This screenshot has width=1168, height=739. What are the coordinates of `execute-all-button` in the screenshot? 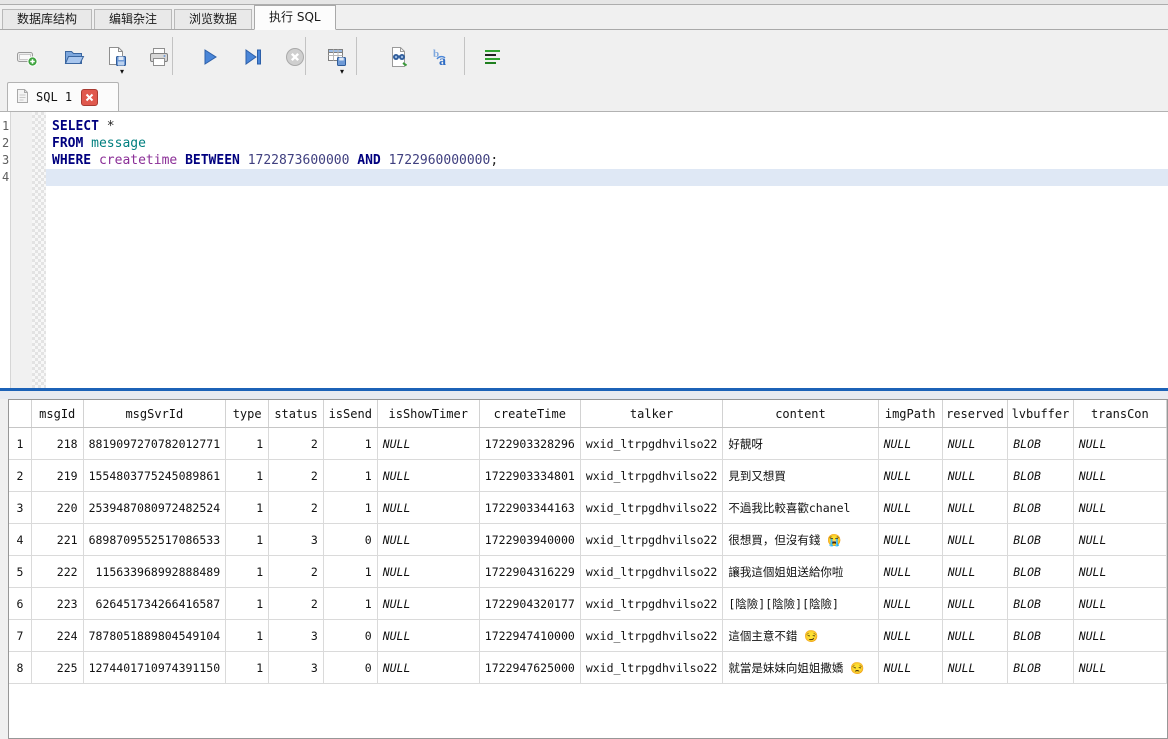 It's located at (209, 57).